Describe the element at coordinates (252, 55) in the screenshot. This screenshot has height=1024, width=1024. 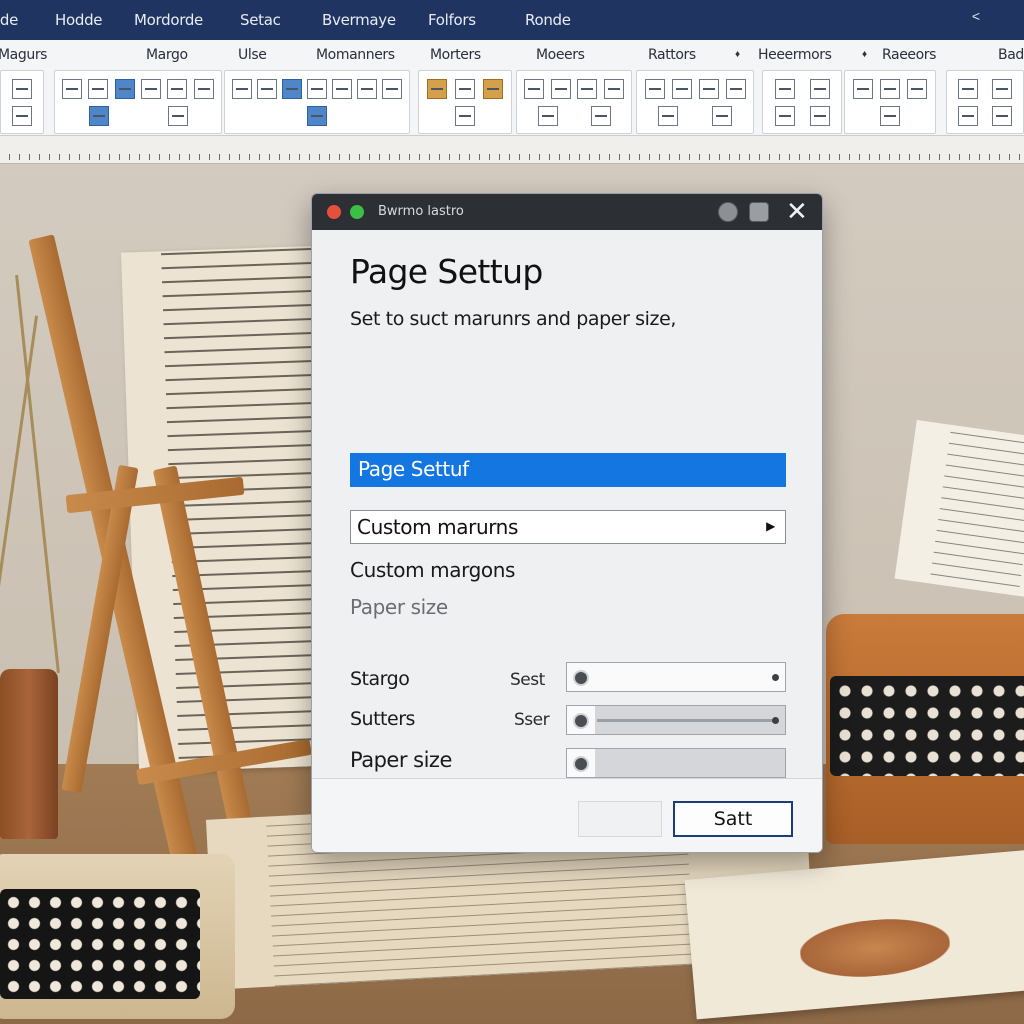
I see `ribbon-group-label: Ulse` at that location.